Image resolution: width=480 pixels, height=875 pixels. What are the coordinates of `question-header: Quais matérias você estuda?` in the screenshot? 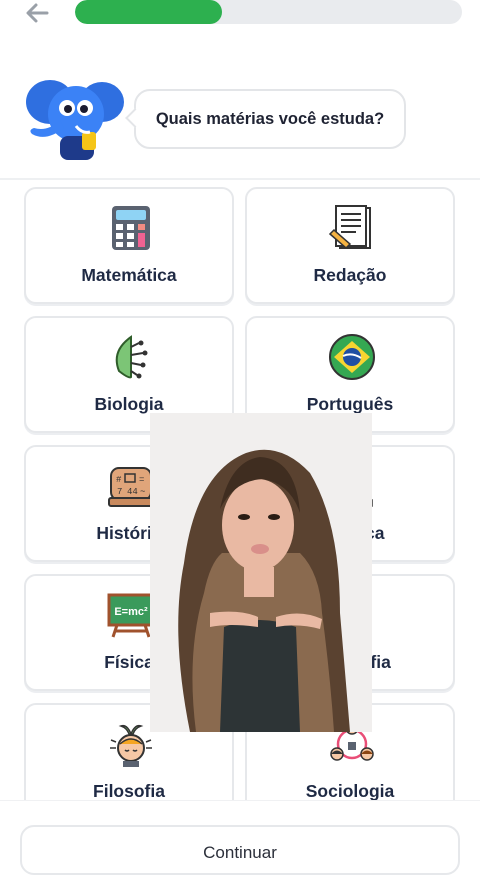 It's located at (240, 117).